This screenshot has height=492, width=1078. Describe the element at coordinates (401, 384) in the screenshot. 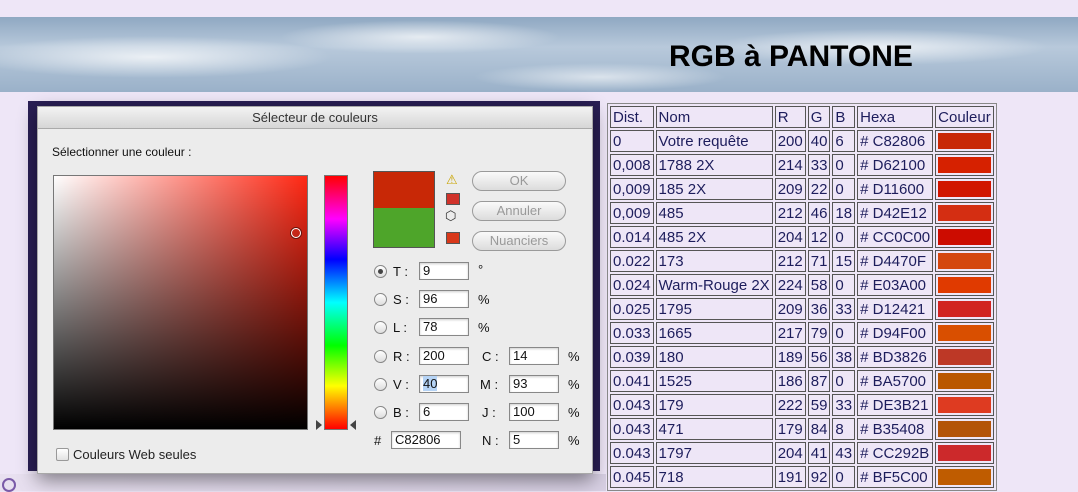

I see `green-label: V :` at that location.